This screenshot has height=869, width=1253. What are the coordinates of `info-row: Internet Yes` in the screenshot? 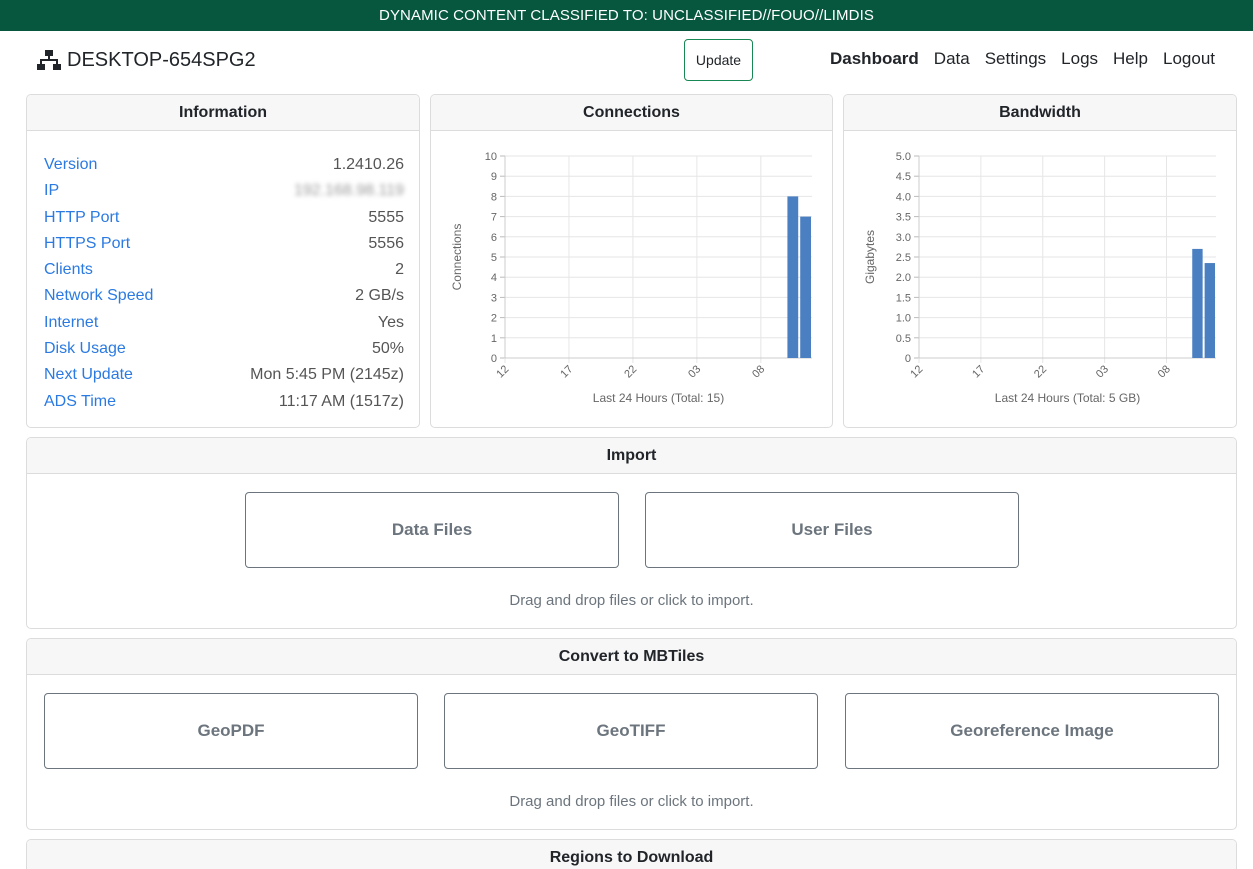 It's located at (224, 323).